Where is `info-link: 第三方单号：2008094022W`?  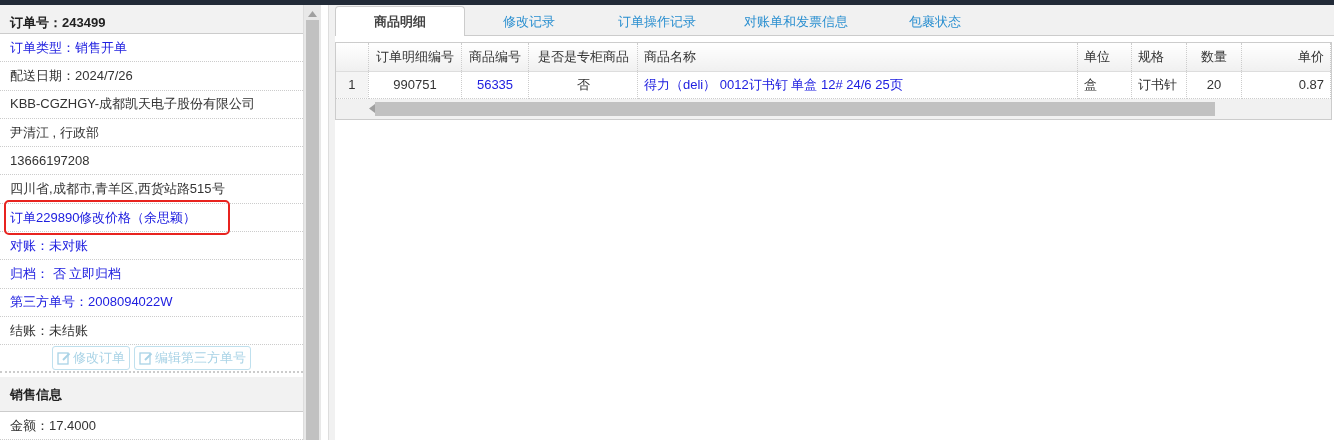 info-link: 第三方单号：2008094022W is located at coordinates (91, 302).